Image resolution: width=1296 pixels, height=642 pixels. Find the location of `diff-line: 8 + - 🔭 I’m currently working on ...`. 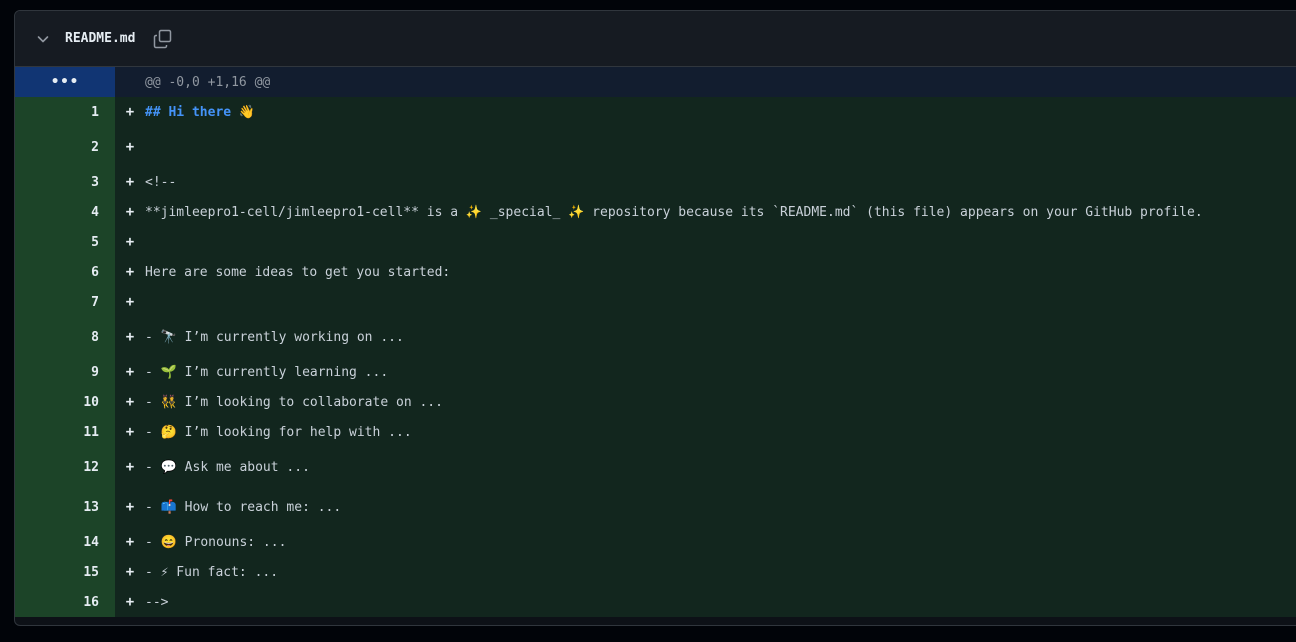

diff-line: 8 + - 🔭 I’m currently working on ... is located at coordinates (655, 337).